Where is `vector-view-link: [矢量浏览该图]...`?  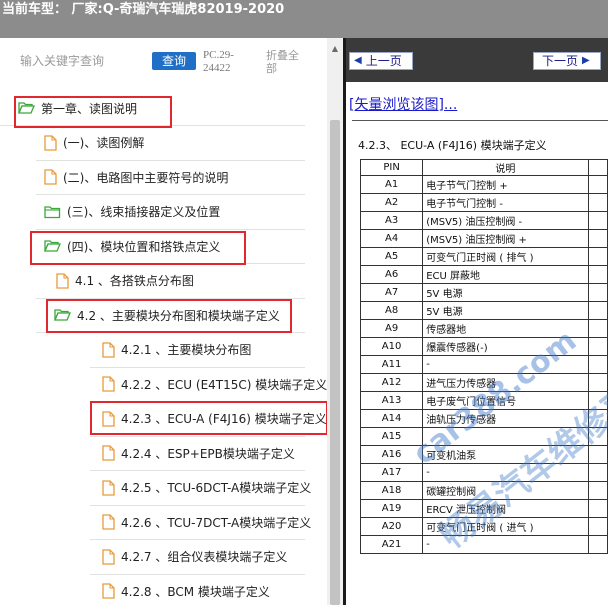
vector-view-link: [矢量浏览该图]... is located at coordinates (403, 104).